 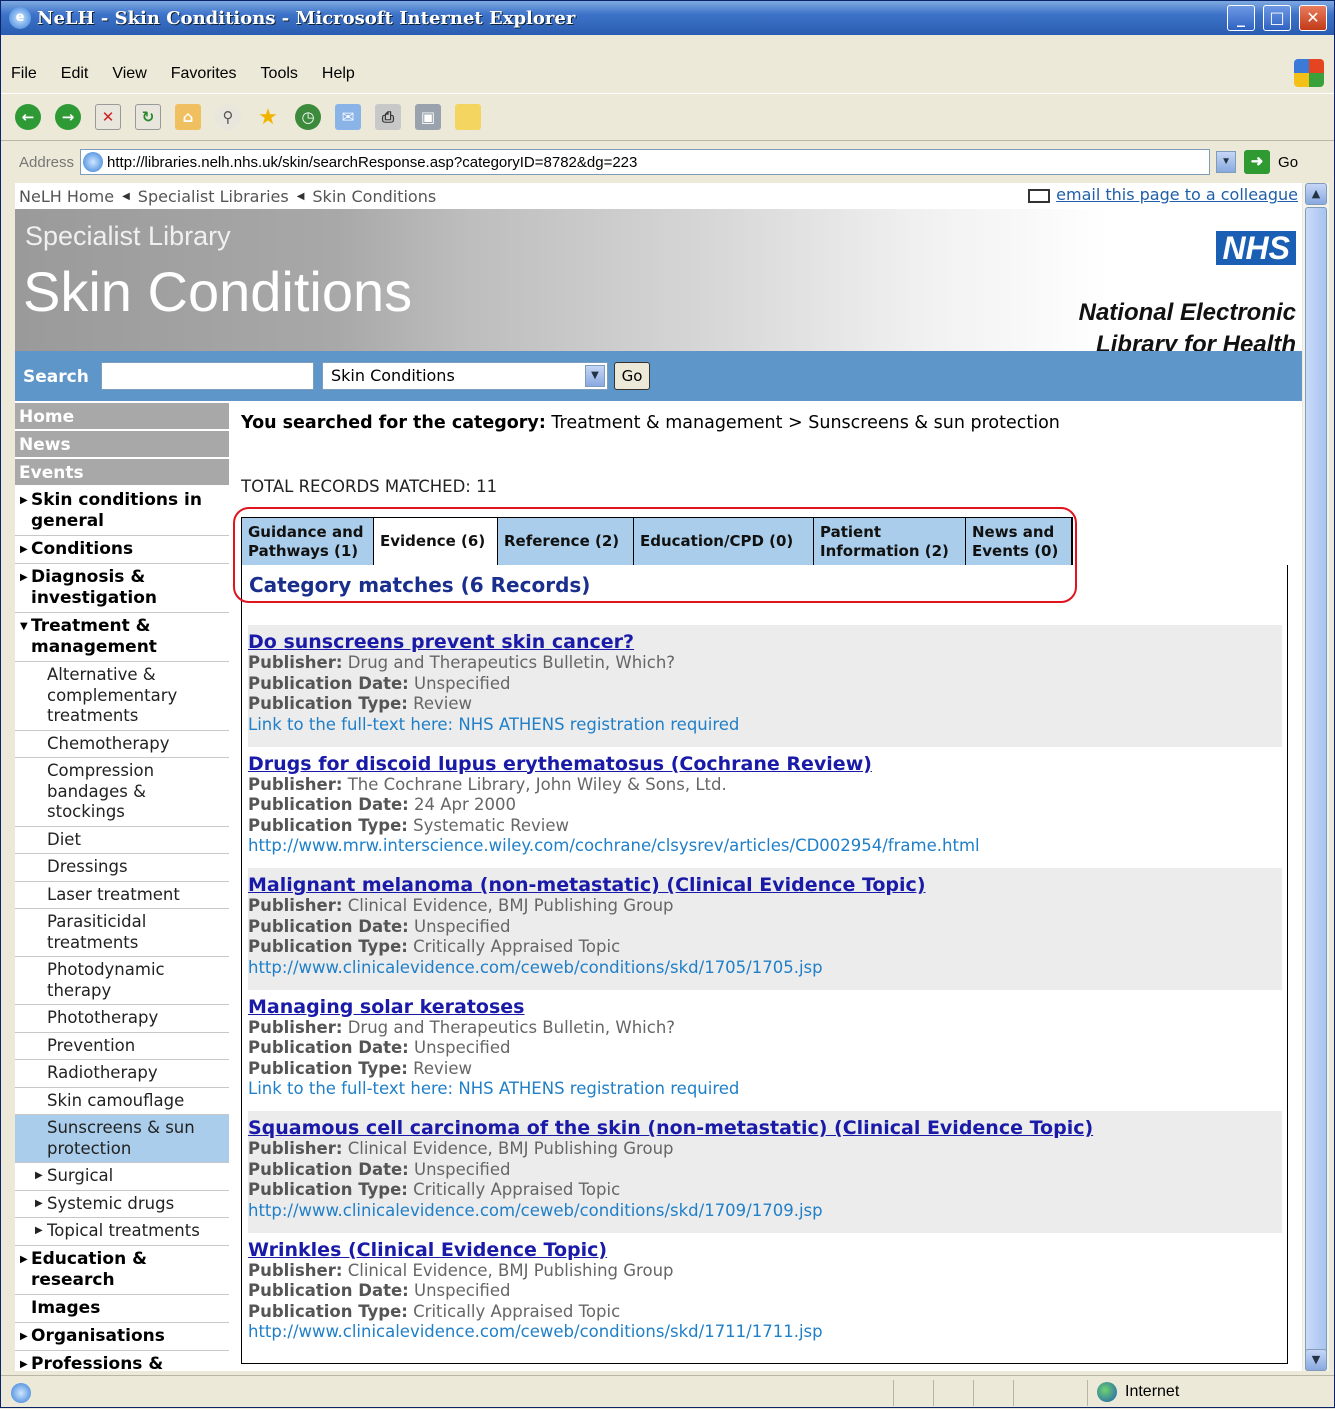 I want to click on tab-guidance: Guidance and Pathways (1), so click(x=308, y=541).